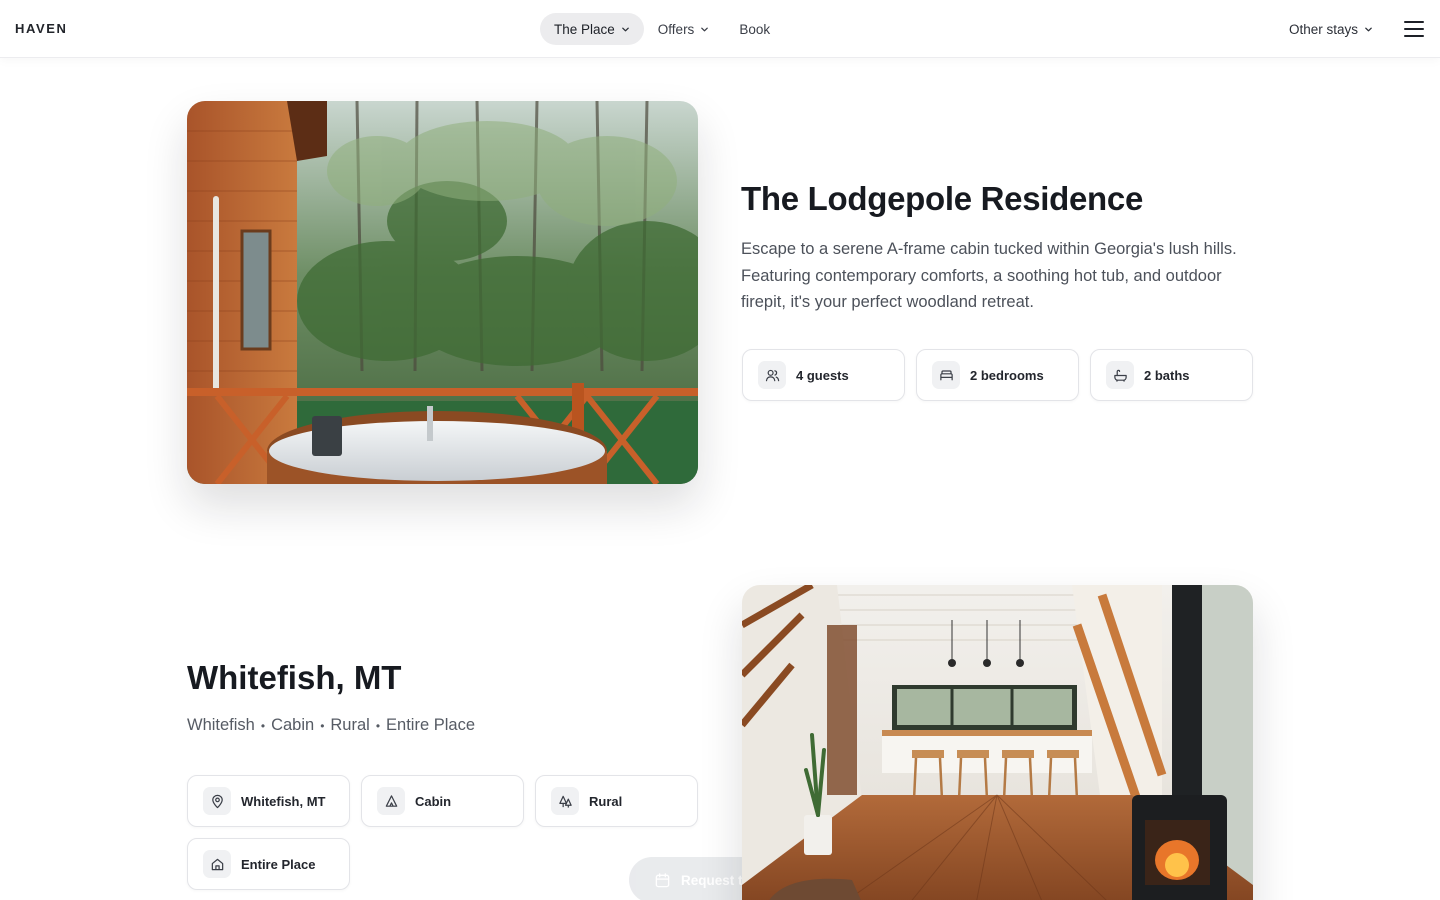  What do you see at coordinates (997, 742) in the screenshot?
I see `cabin-interior-photo` at bounding box center [997, 742].